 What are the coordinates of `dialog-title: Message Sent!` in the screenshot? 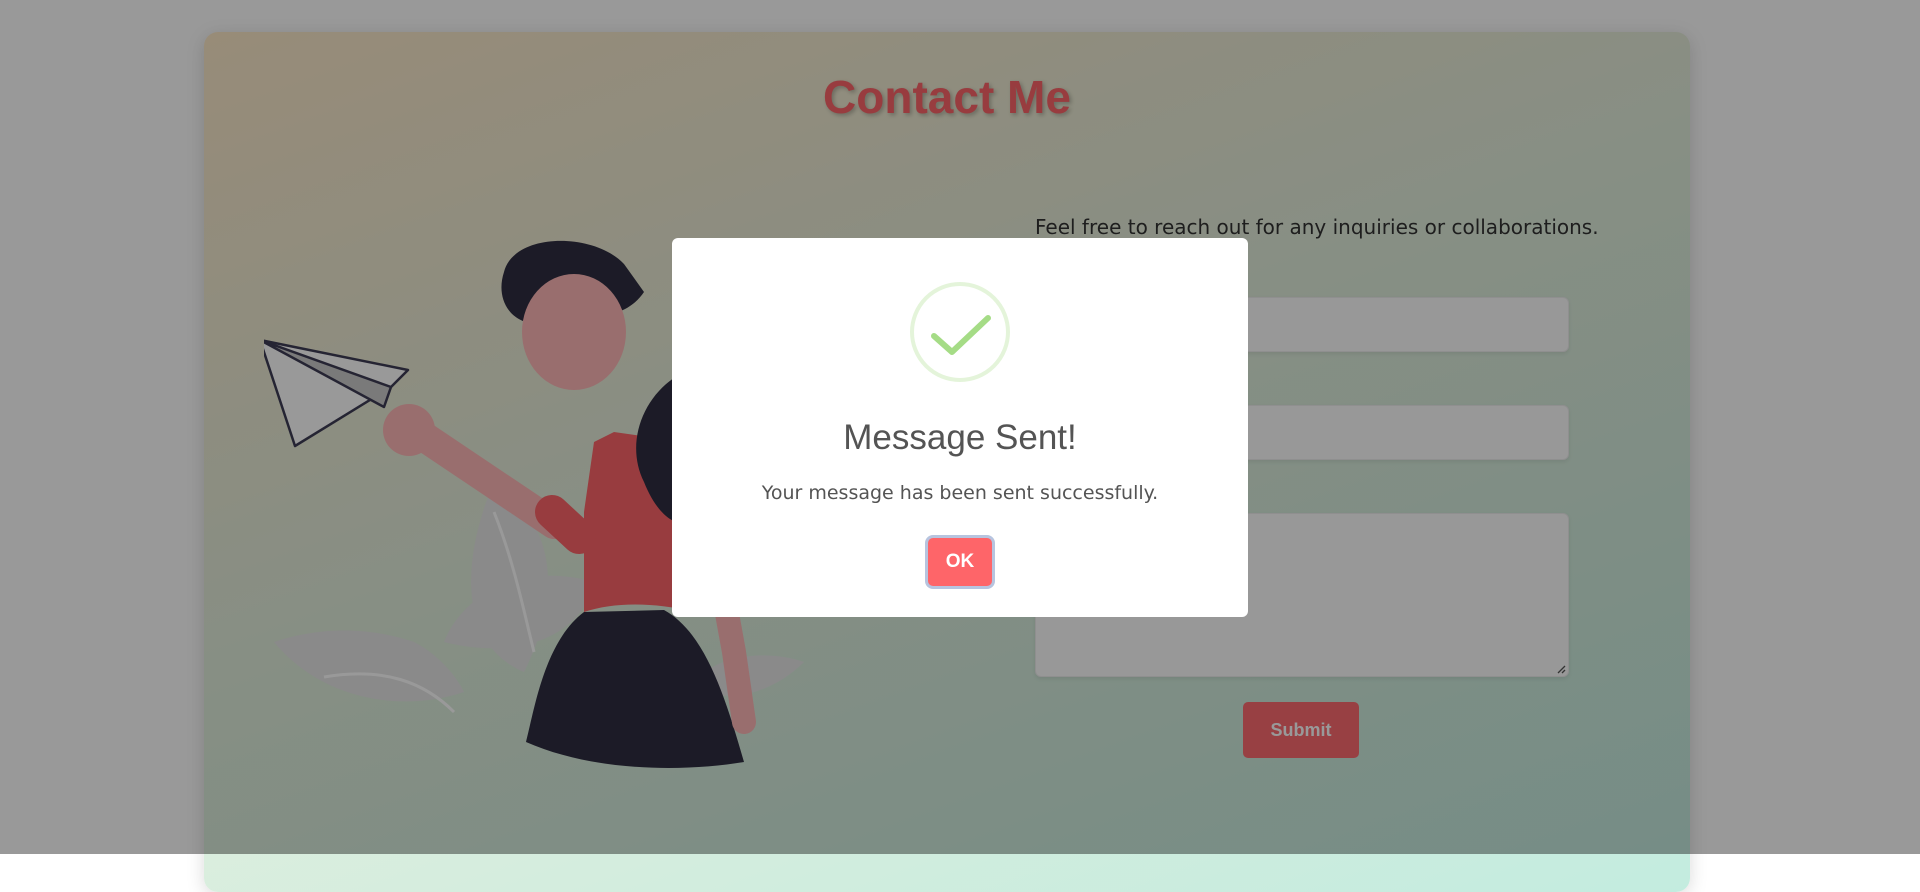 It's located at (960, 437).